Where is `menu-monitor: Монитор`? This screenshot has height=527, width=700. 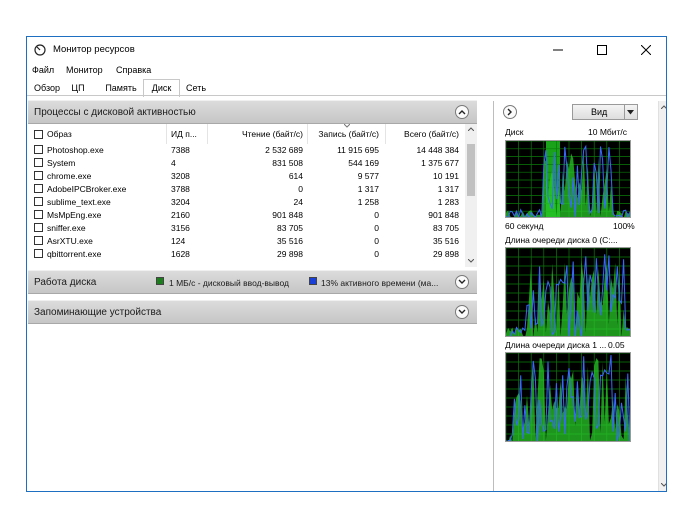 menu-monitor: Монитор is located at coordinates (84, 70).